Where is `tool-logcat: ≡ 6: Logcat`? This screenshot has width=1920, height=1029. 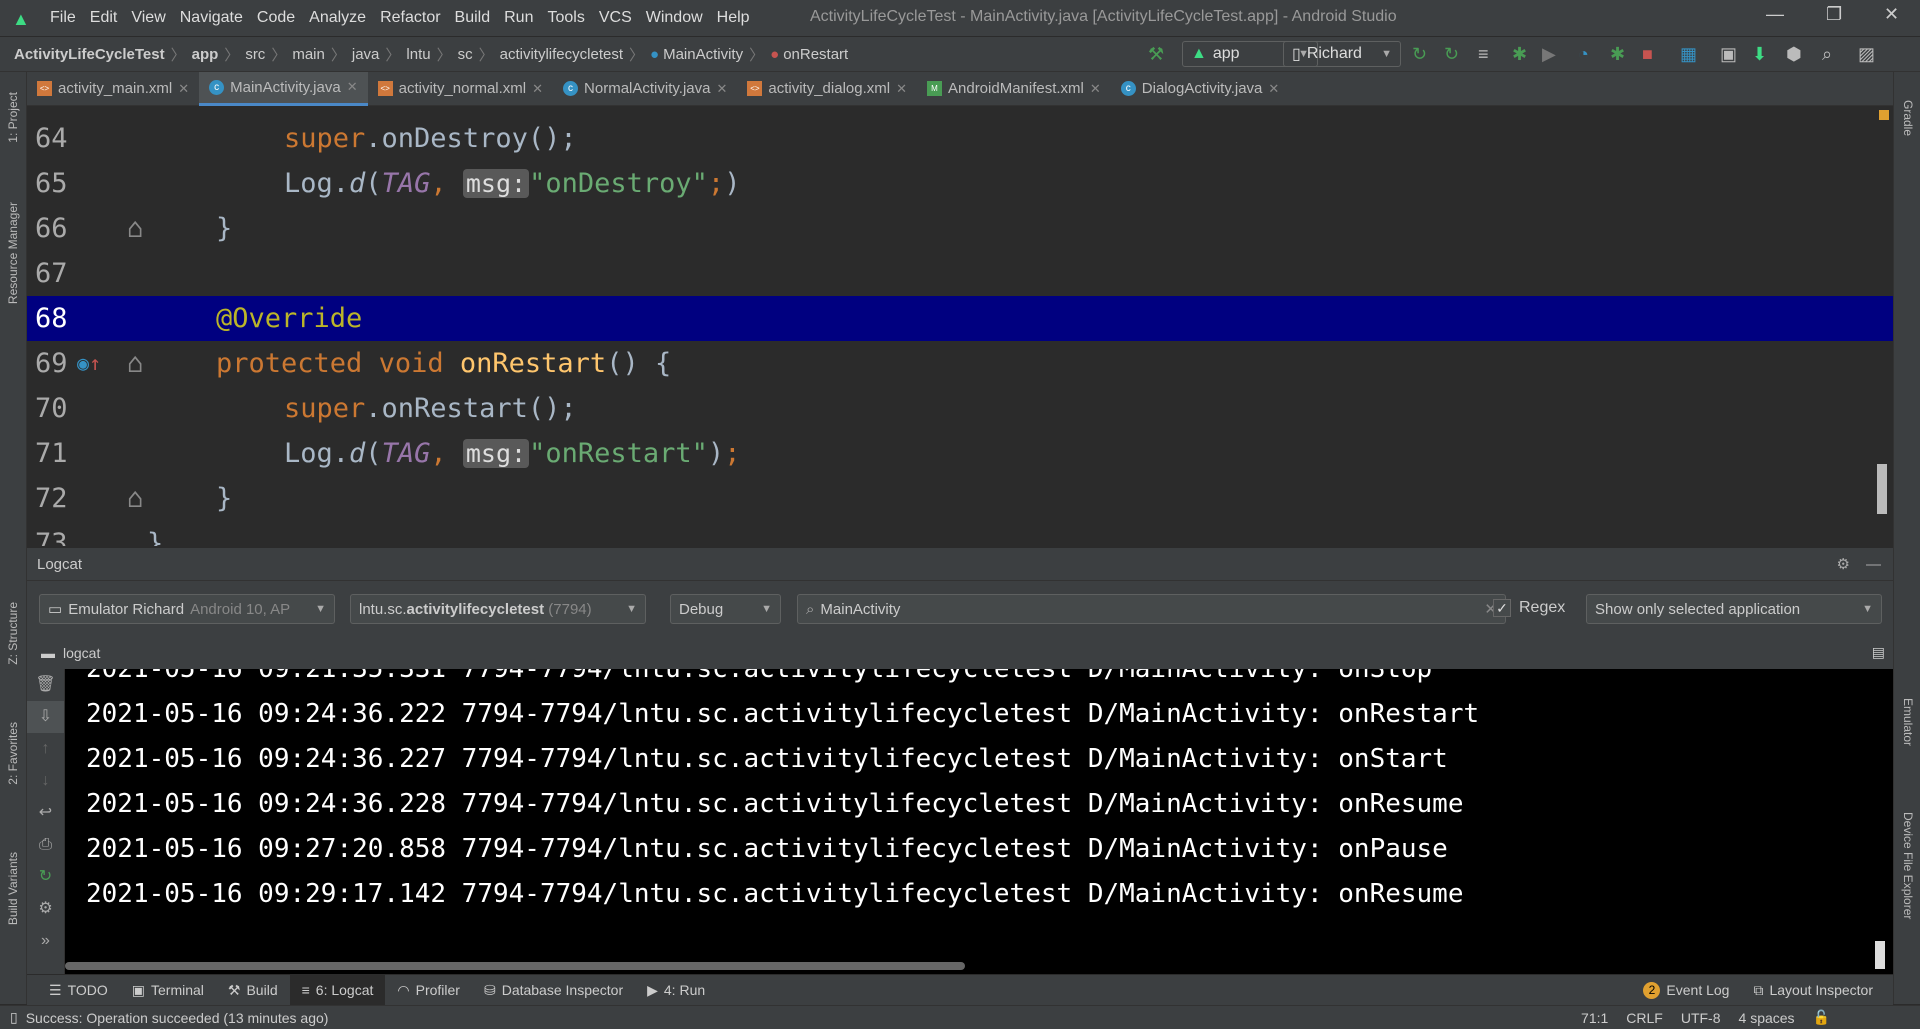 tool-logcat: ≡ 6: Logcat is located at coordinates (337, 990).